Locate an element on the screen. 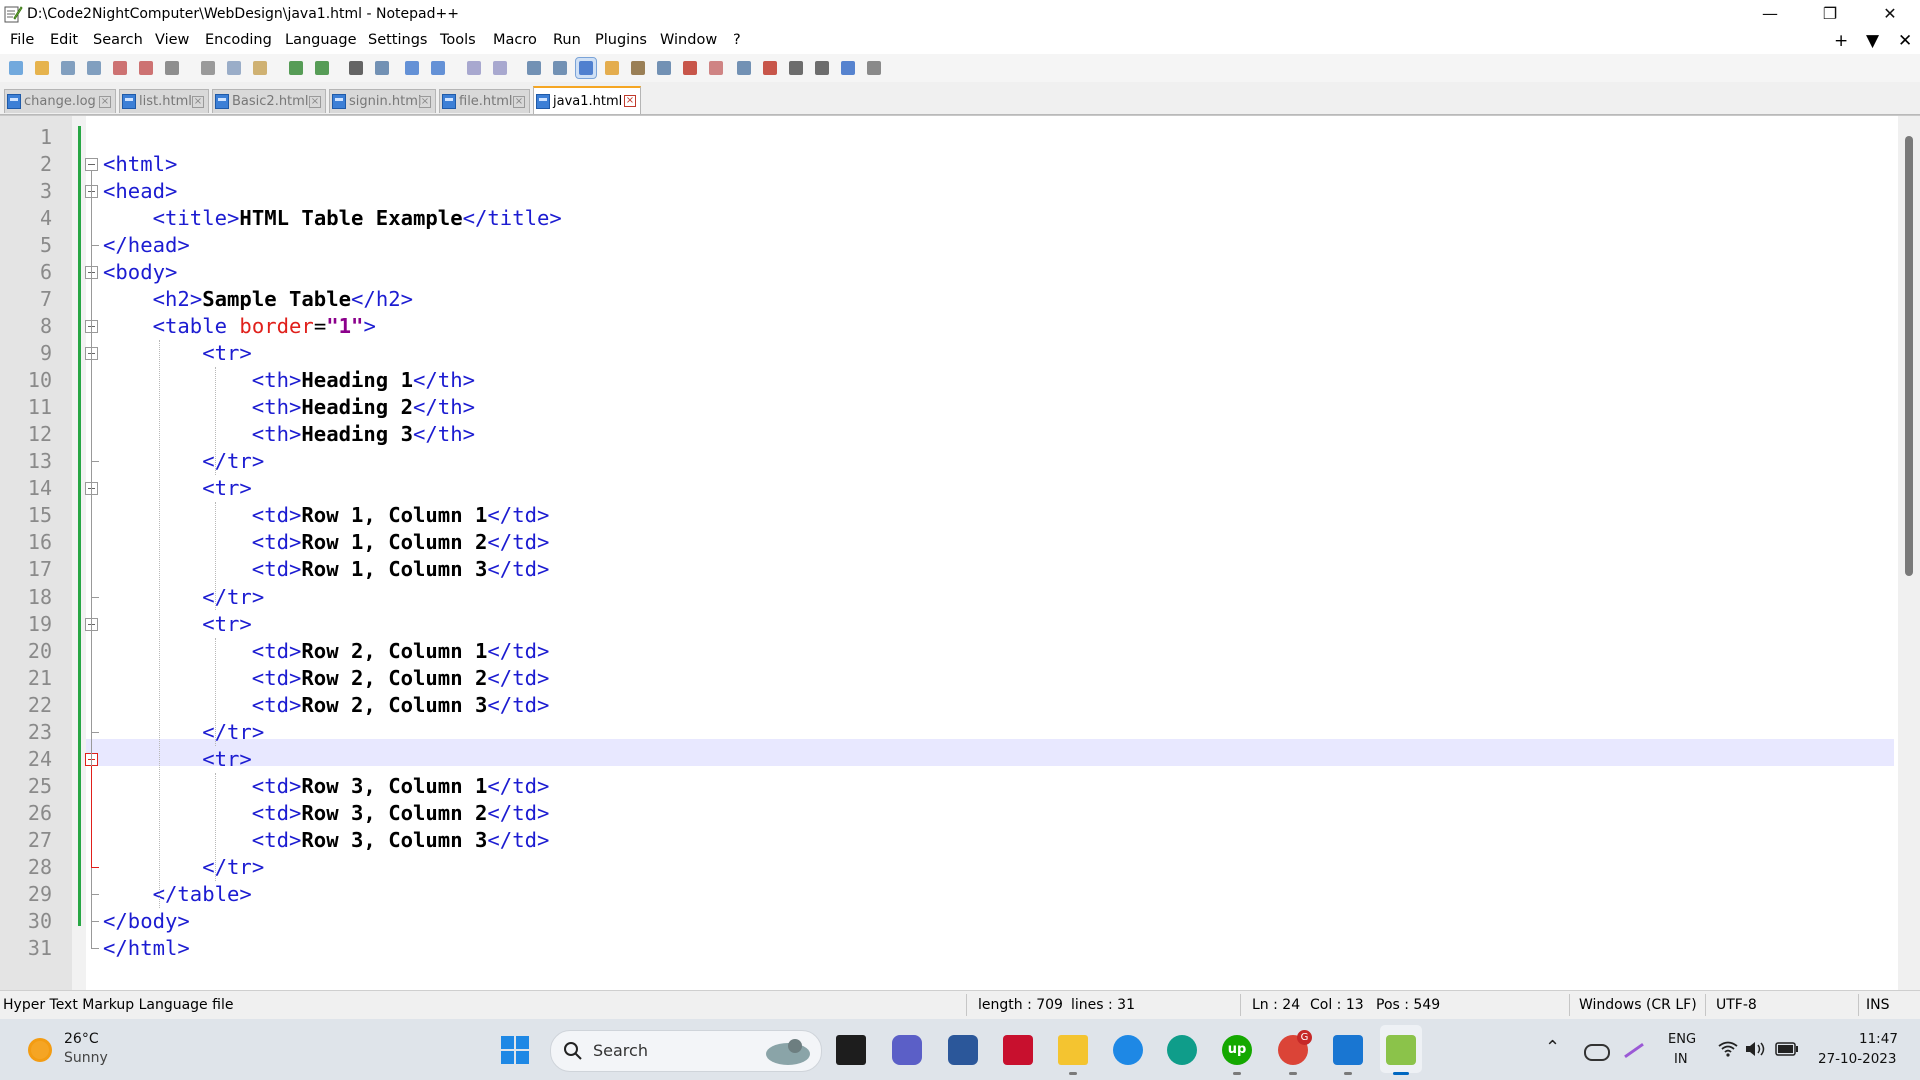  code-line: <body> is located at coordinates (140, 272).